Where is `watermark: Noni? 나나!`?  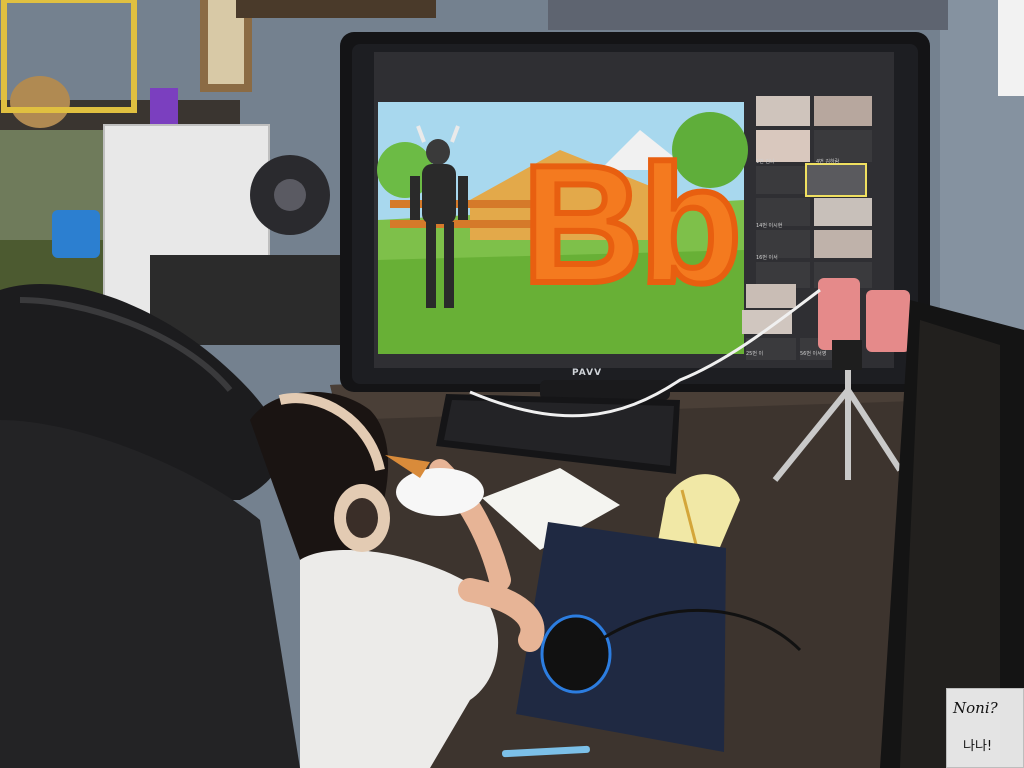 watermark: Noni? 나나! is located at coordinates (985, 728).